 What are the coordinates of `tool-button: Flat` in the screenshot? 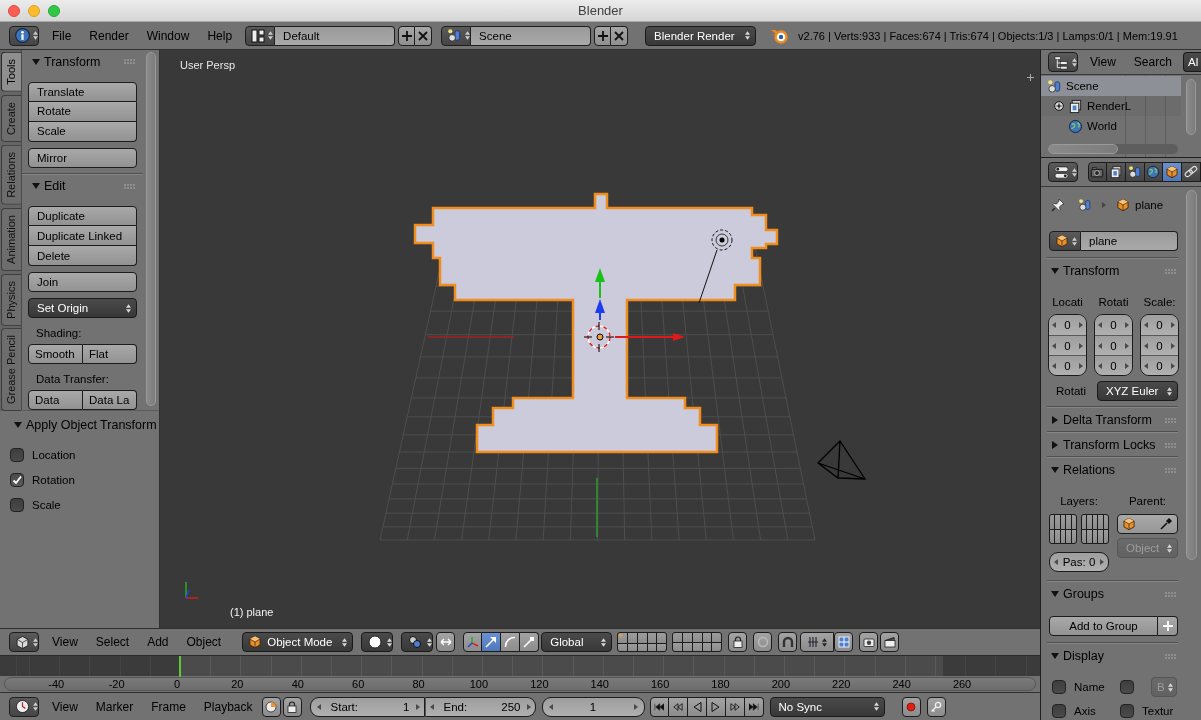 It's located at (110, 354).